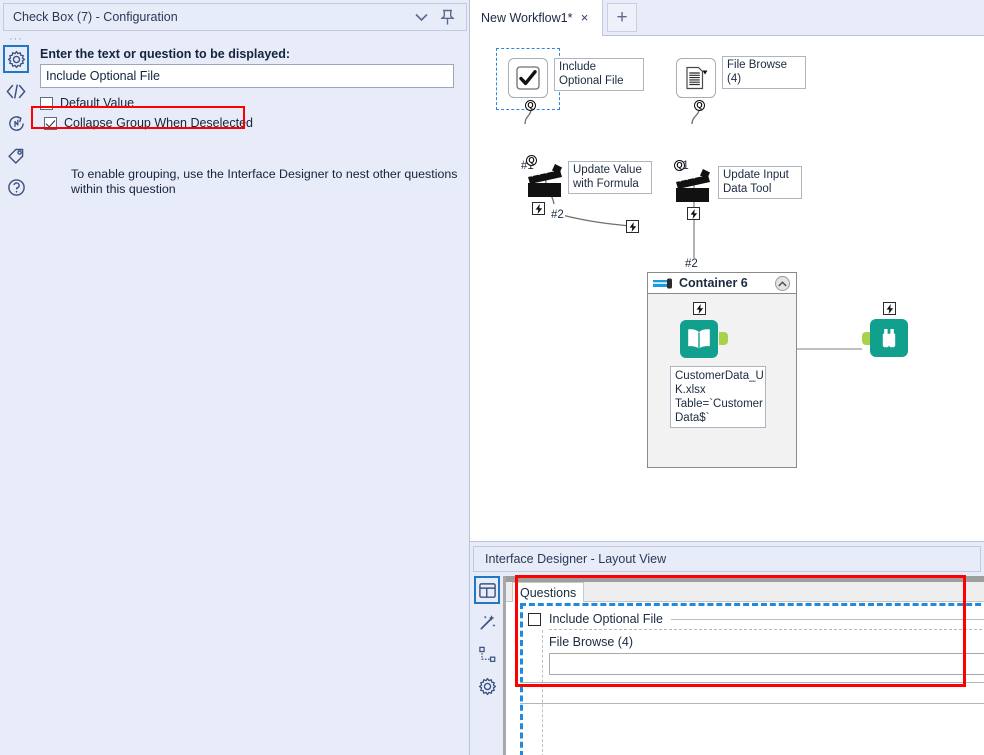 This screenshot has width=984, height=755. Describe the element at coordinates (557, 215) in the screenshot. I see `connection-label-action-left: #2` at that location.